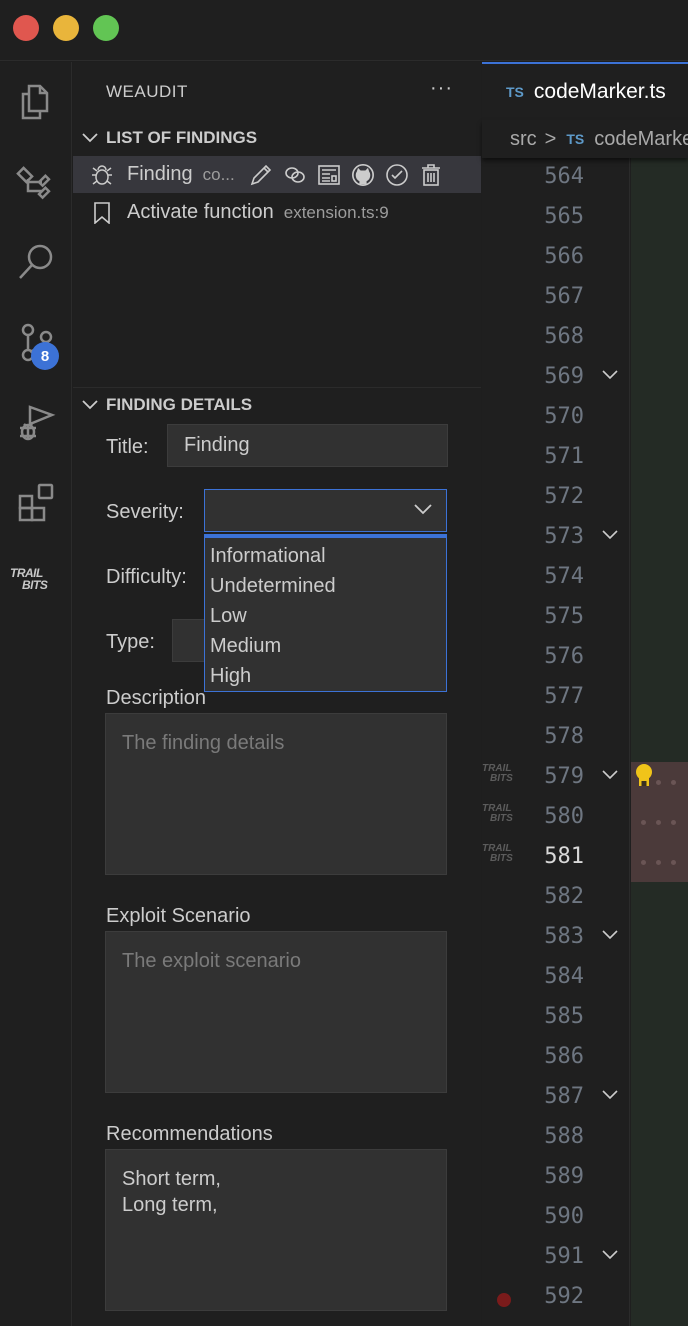  Describe the element at coordinates (564, 736) in the screenshot. I see `line-number: 578` at that location.